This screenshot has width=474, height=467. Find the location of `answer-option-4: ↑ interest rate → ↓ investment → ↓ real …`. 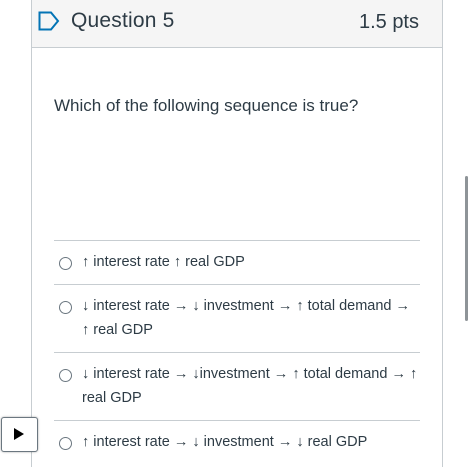

answer-option-4: ↑ interest rate → ↓ investment → ↓ real … is located at coordinates (237, 443).